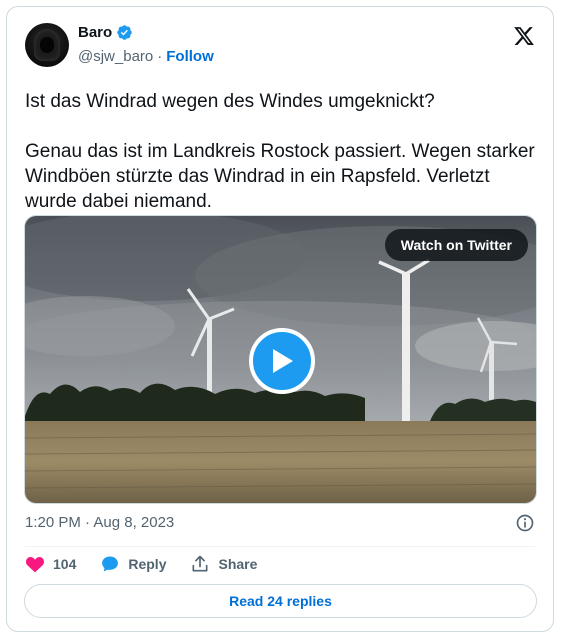 The width and height of the screenshot is (562, 638). I want to click on share-label: Share, so click(238, 564).